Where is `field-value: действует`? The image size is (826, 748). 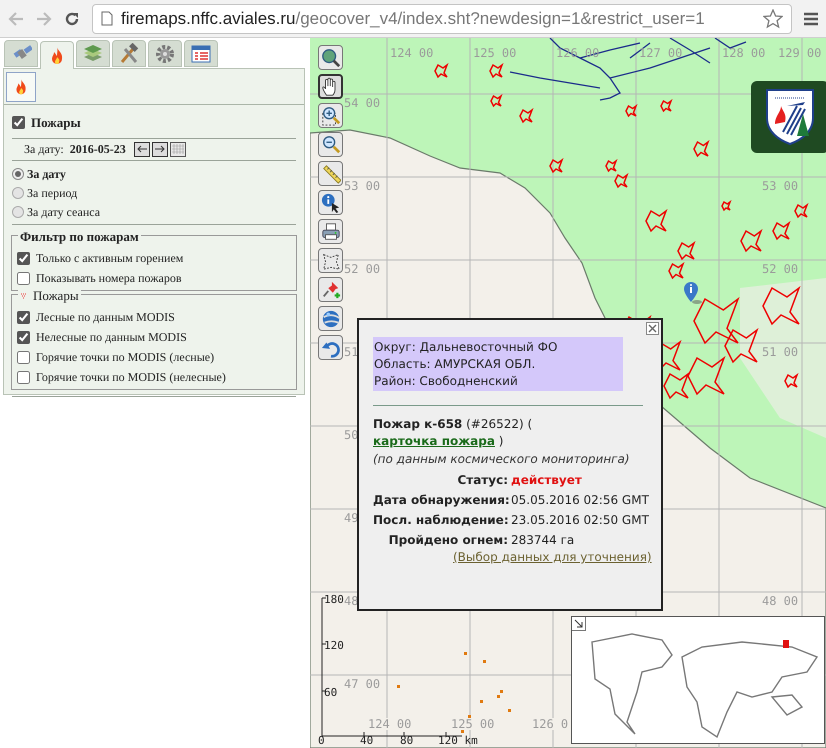 field-value: действует is located at coordinates (547, 480).